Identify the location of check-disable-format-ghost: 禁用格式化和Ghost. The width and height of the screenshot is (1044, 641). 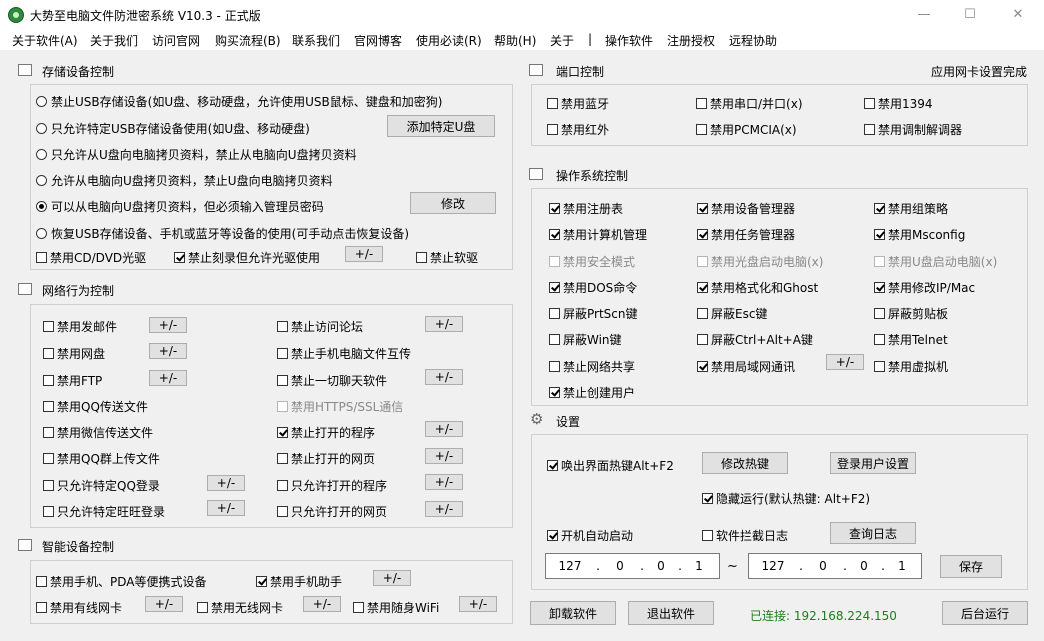
(757, 287).